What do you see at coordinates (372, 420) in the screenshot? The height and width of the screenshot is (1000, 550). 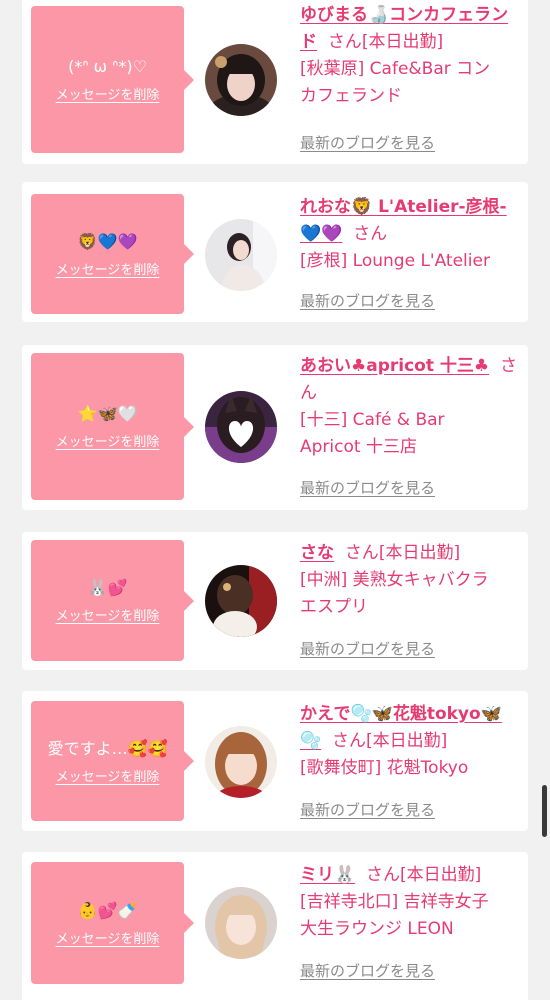 I see `shop-line: [十三] Café & Bar` at bounding box center [372, 420].